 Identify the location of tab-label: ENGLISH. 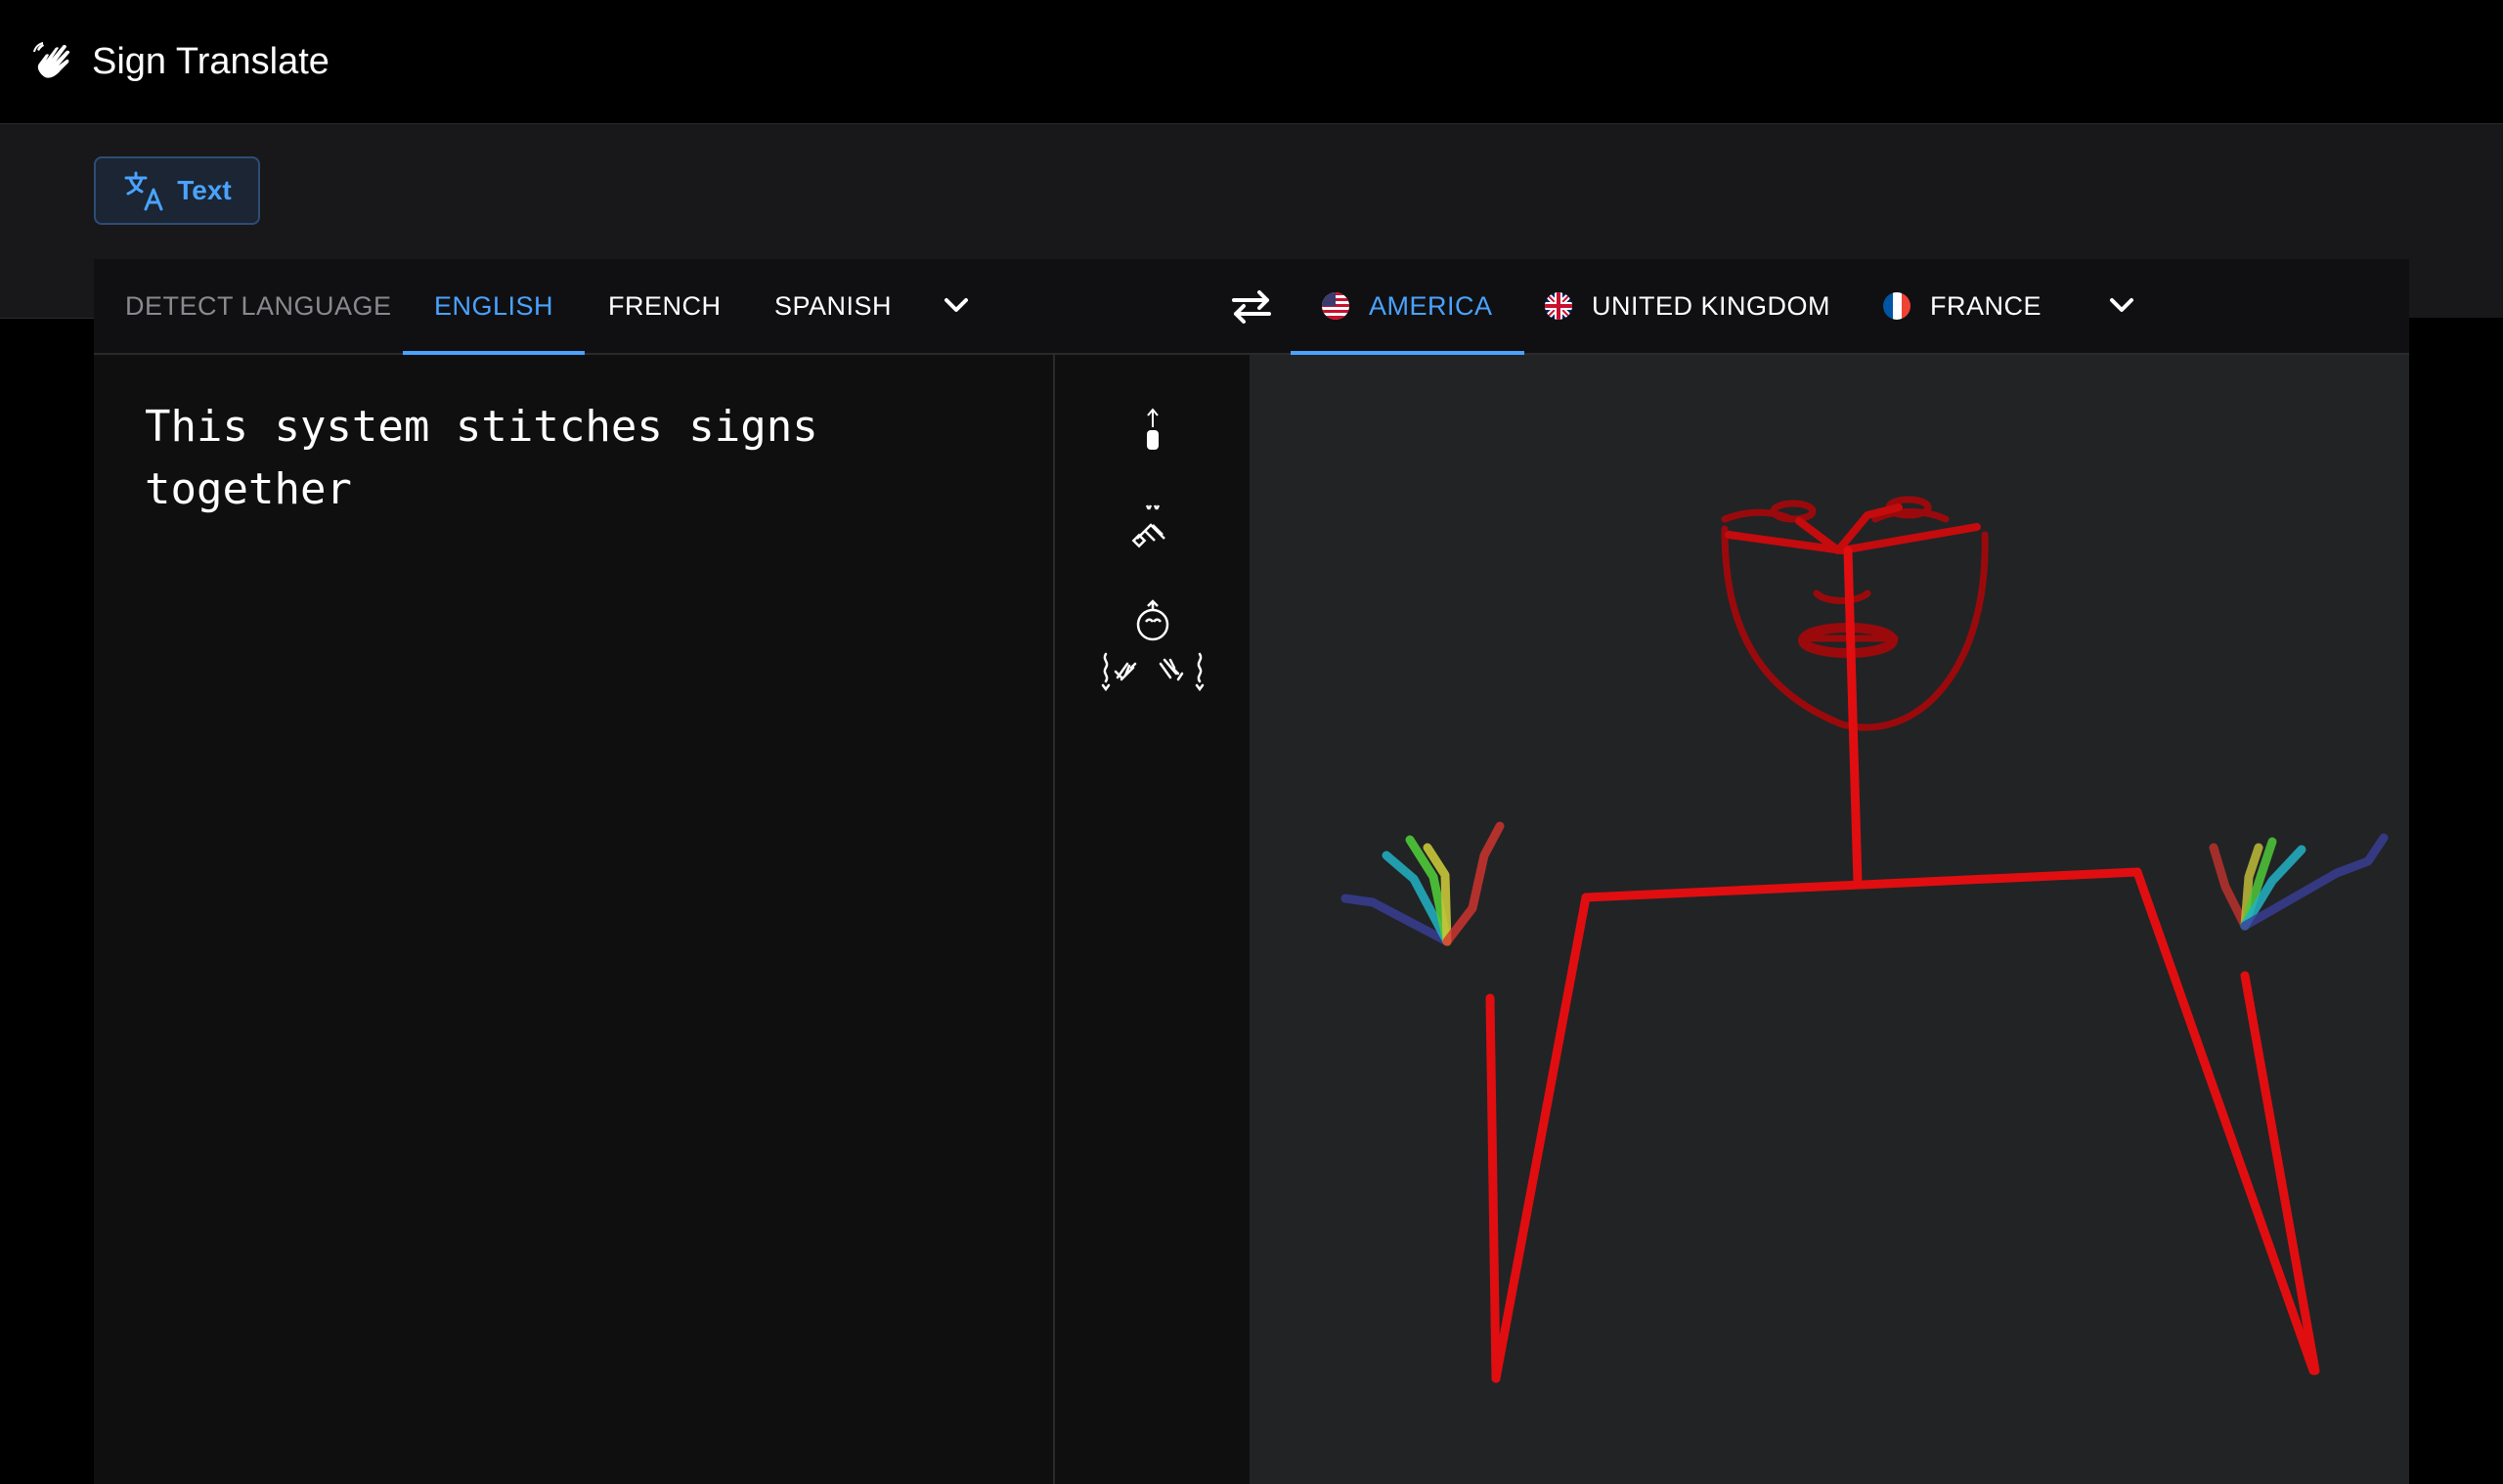
(494, 305).